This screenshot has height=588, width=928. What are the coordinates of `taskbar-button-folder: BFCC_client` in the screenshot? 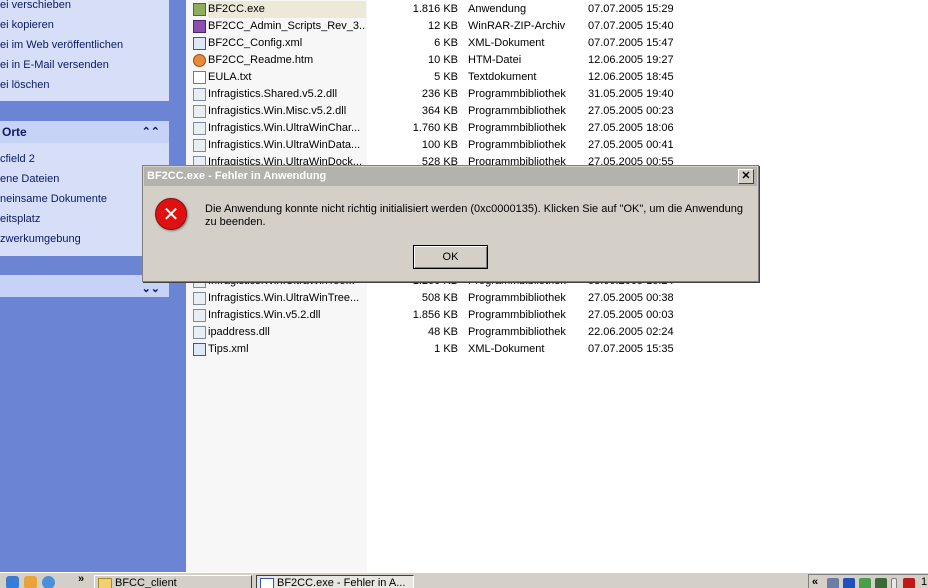 It's located at (173, 581).